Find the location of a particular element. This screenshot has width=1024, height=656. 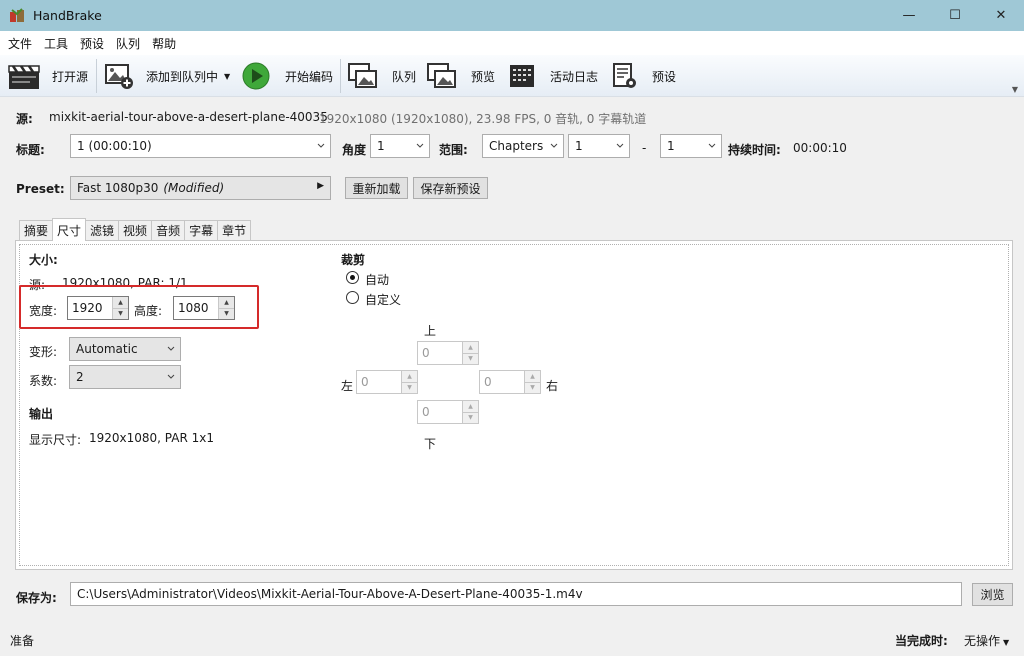

menu-queue: 队列 is located at coordinates (128, 43).